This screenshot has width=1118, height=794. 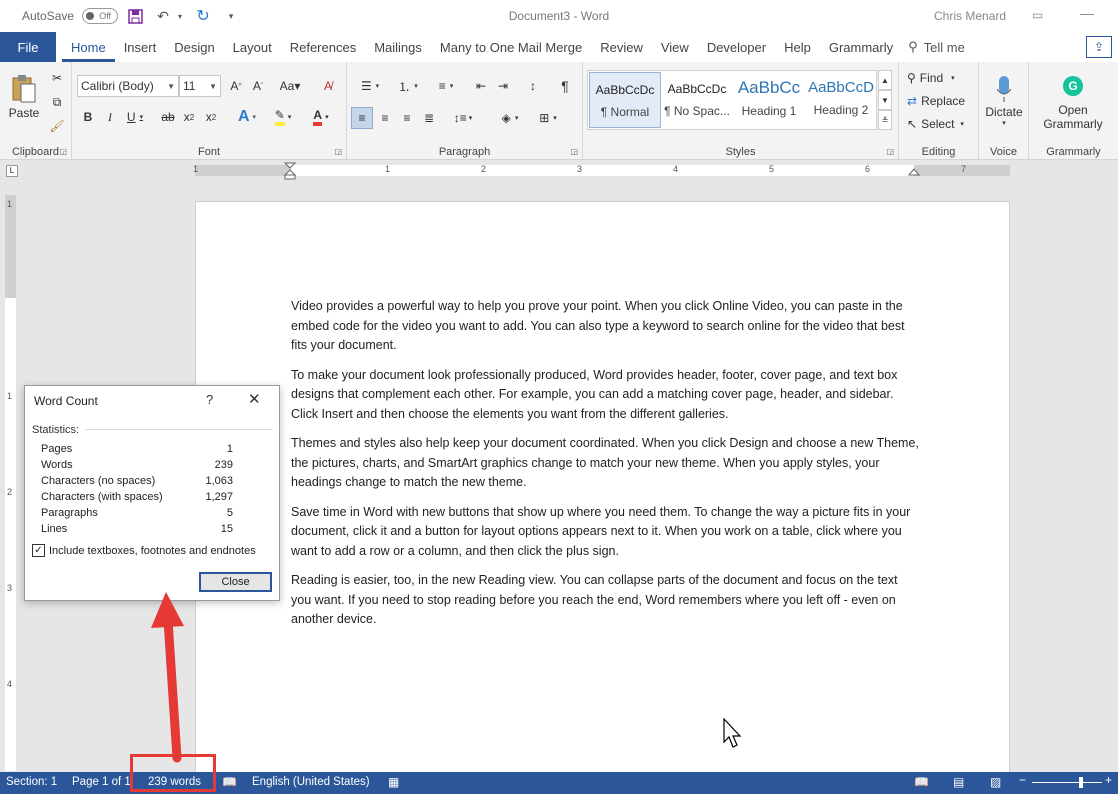 What do you see at coordinates (914, 172) in the screenshot?
I see `right-indent-marker-icon` at bounding box center [914, 172].